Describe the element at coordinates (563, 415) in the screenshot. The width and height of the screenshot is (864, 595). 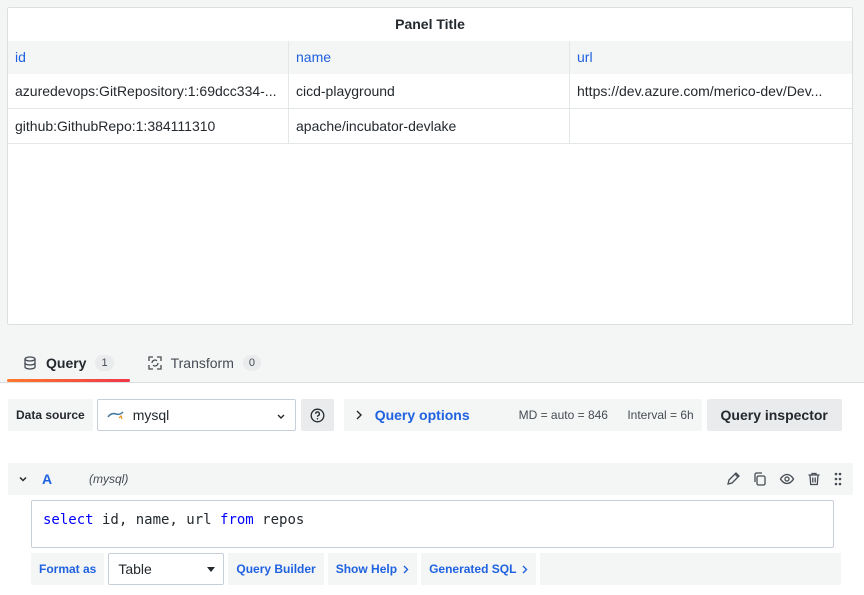
I see `max-data-points: MD = auto = 846` at that location.